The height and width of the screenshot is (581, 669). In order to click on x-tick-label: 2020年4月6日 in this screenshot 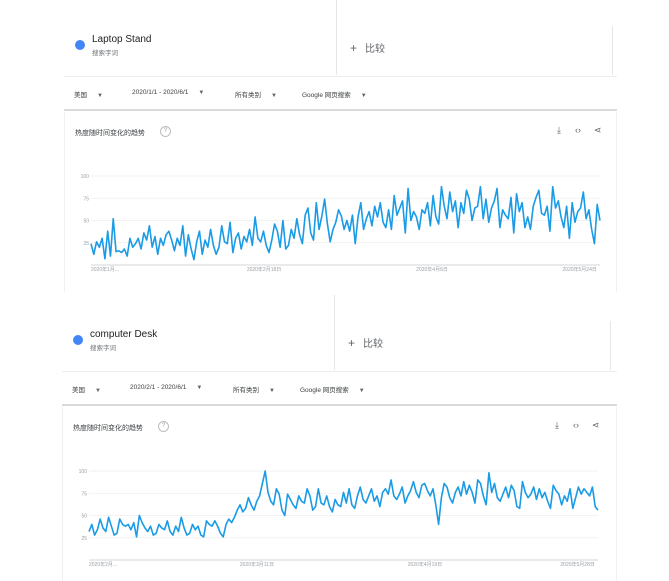, I will do `click(432, 269)`.